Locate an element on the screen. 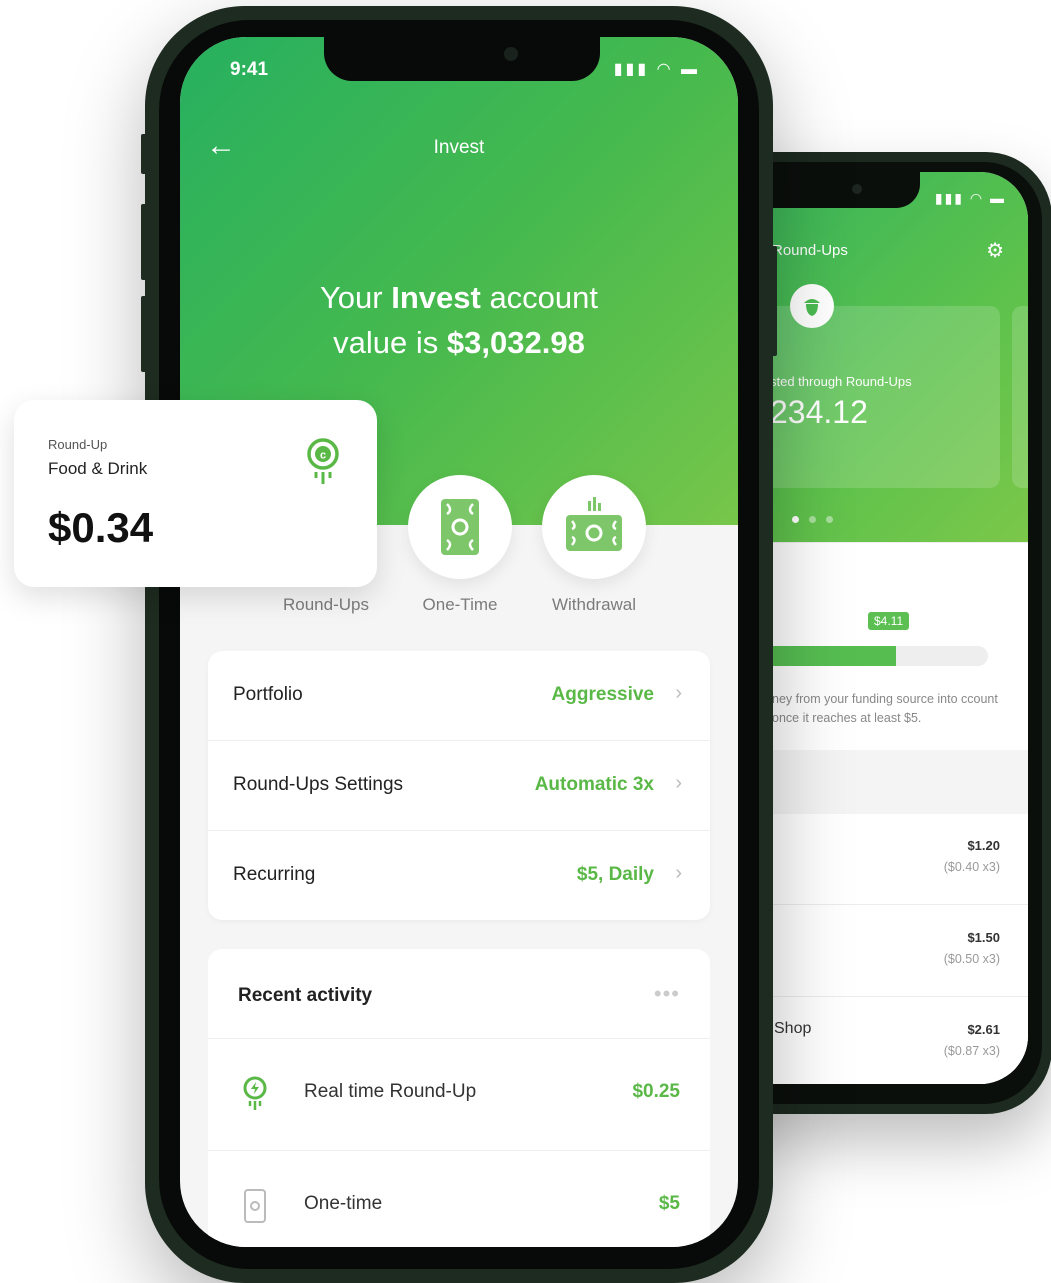  recent-activity-header: Recent activity ••• is located at coordinates (459, 994).